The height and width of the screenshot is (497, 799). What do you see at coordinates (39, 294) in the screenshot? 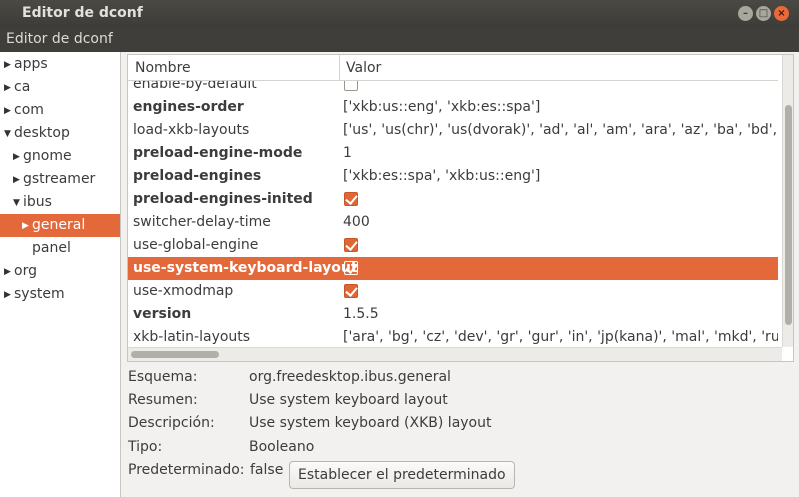
I see `tree-item-label: system` at bounding box center [39, 294].